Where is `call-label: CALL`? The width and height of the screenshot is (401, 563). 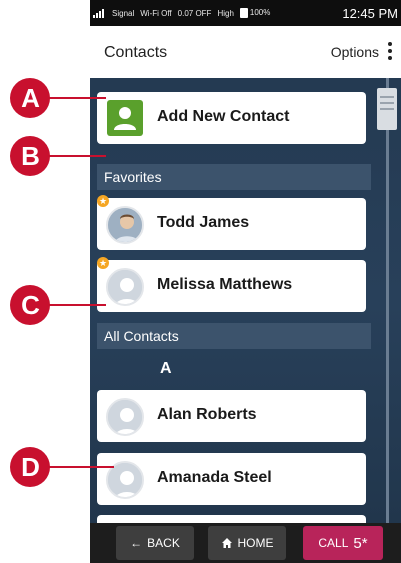 call-label: CALL is located at coordinates (333, 543).